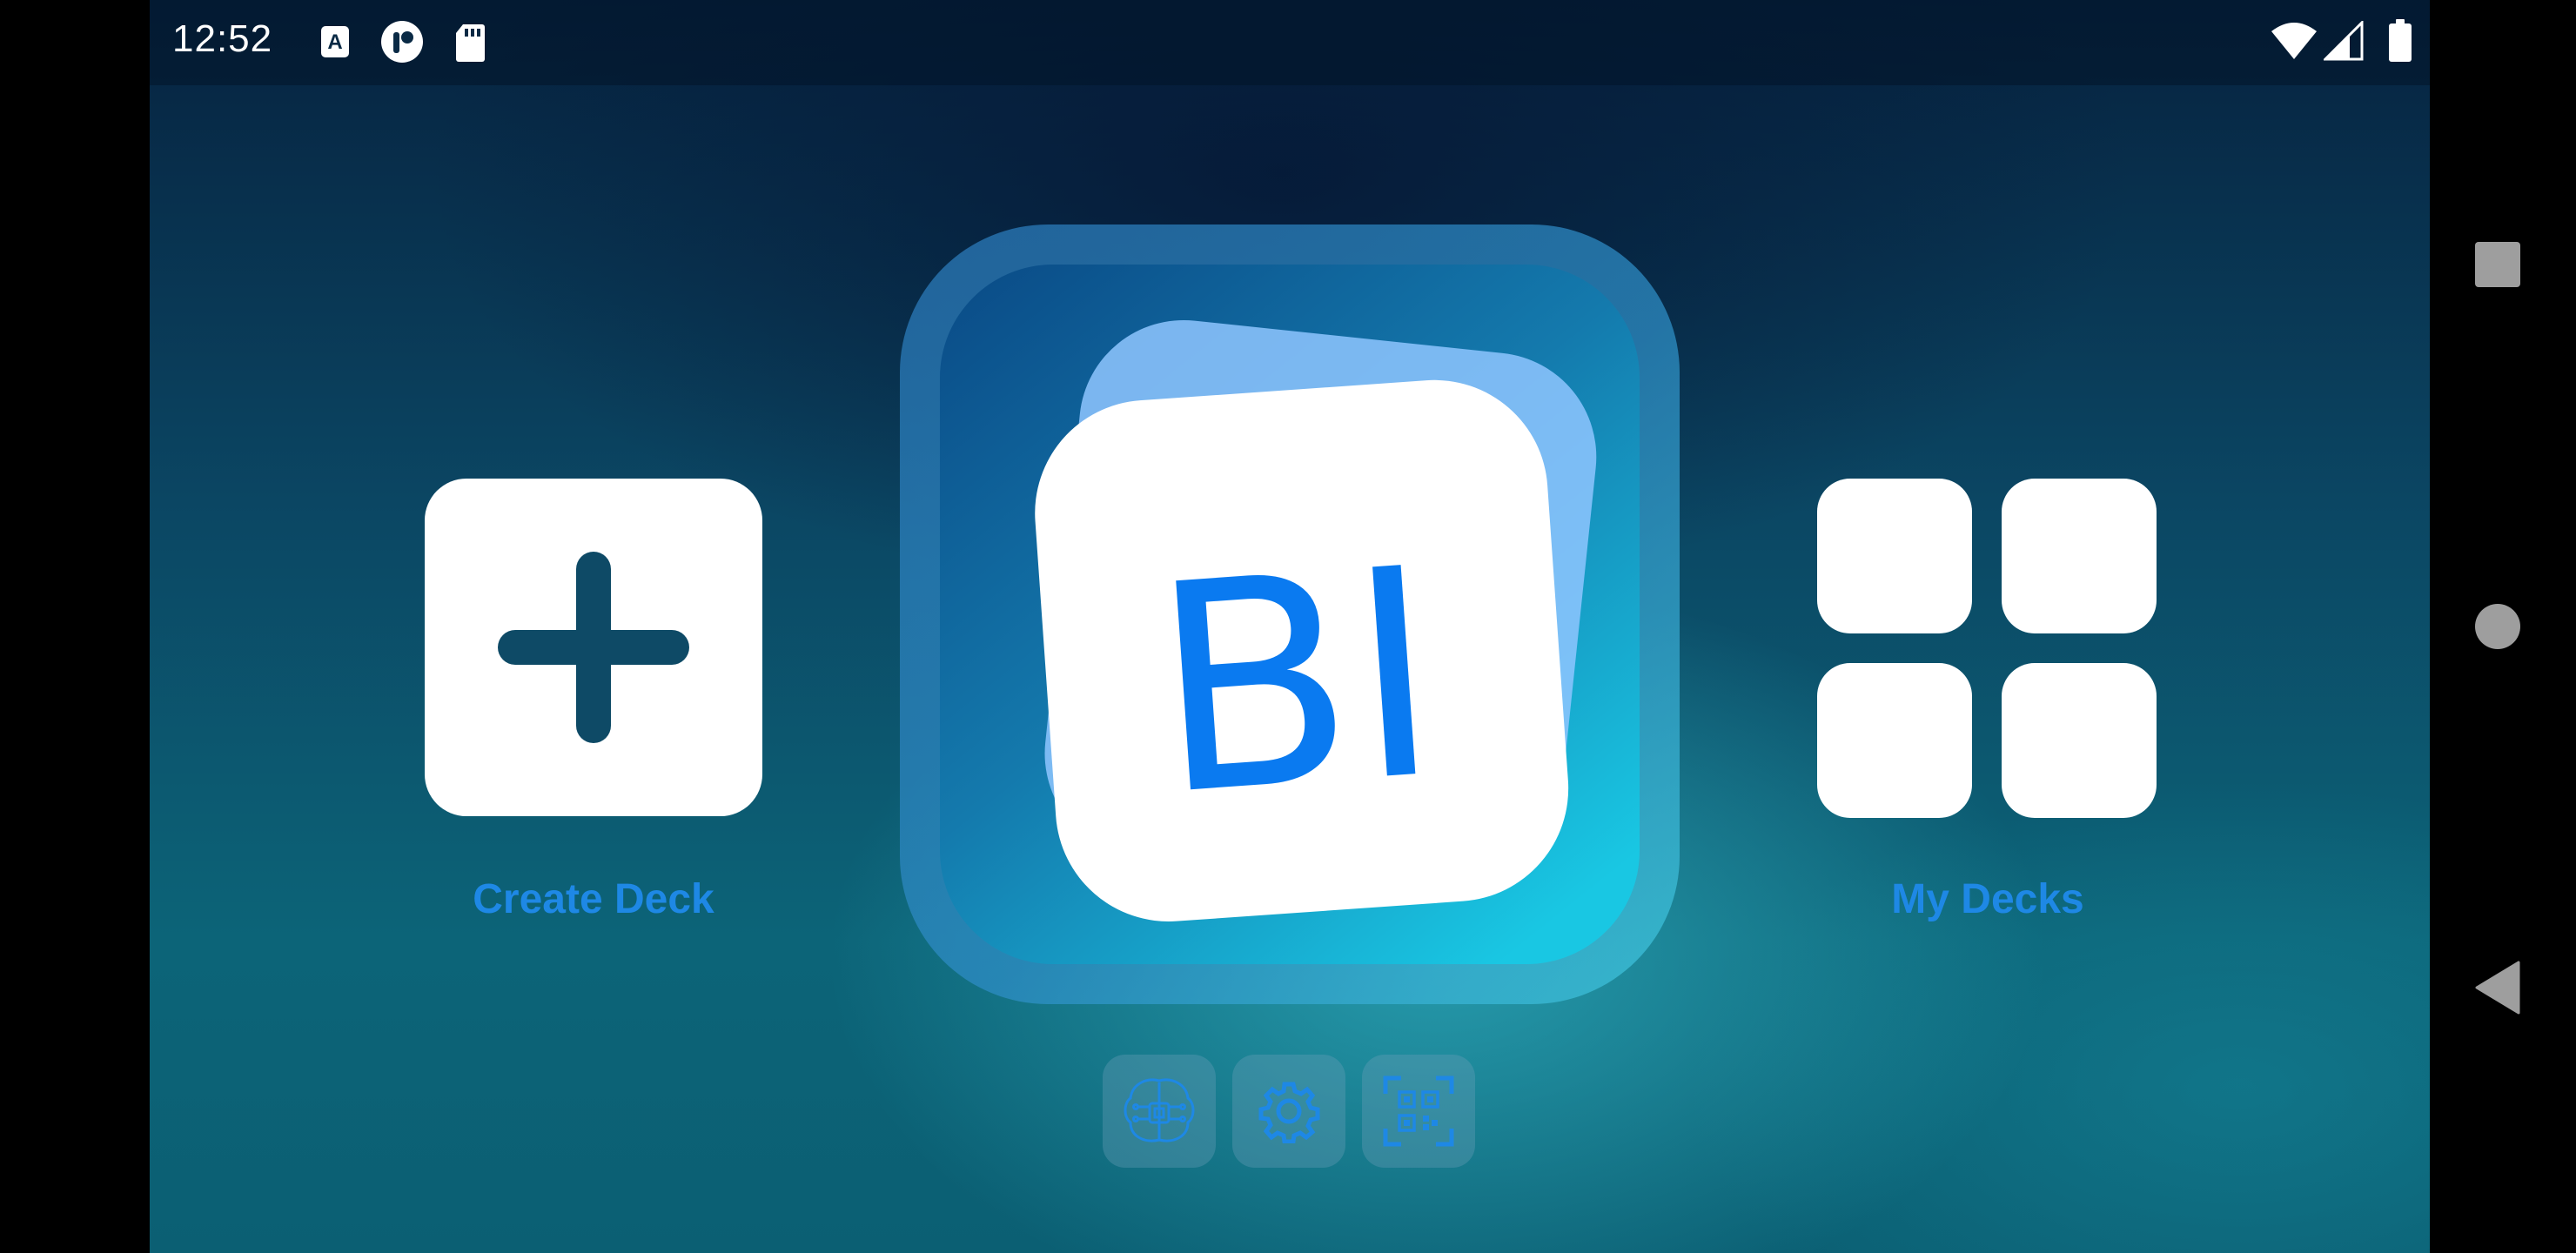 This screenshot has height=1253, width=2576. I want to click on qr-scan-button, so click(1419, 1111).